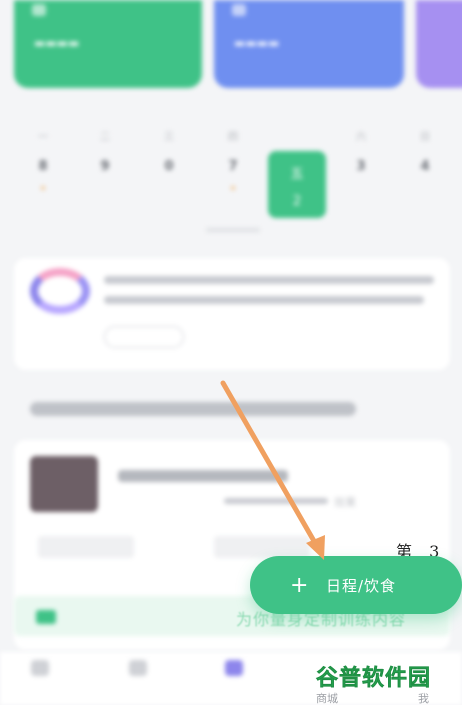 The height and width of the screenshot is (705, 462). What do you see at coordinates (345, 502) in the screenshot?
I see `course-effect-text: 效果` at bounding box center [345, 502].